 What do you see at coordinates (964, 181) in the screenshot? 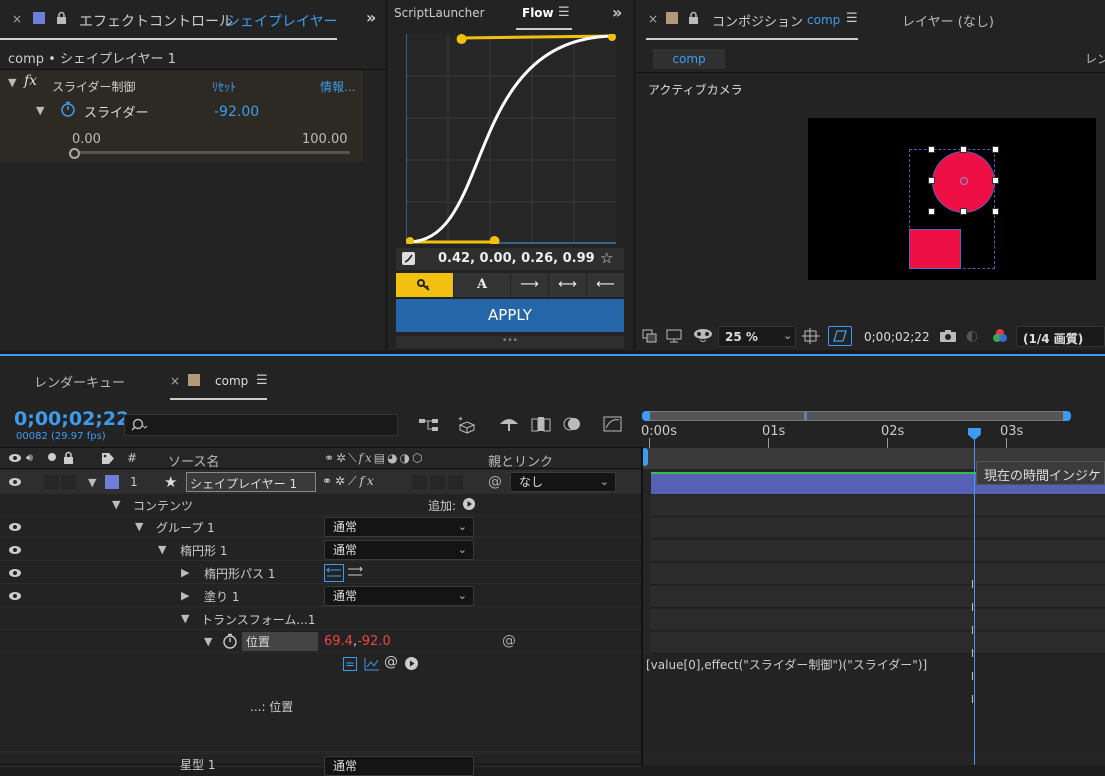
I see `anchor-point-icon` at bounding box center [964, 181].